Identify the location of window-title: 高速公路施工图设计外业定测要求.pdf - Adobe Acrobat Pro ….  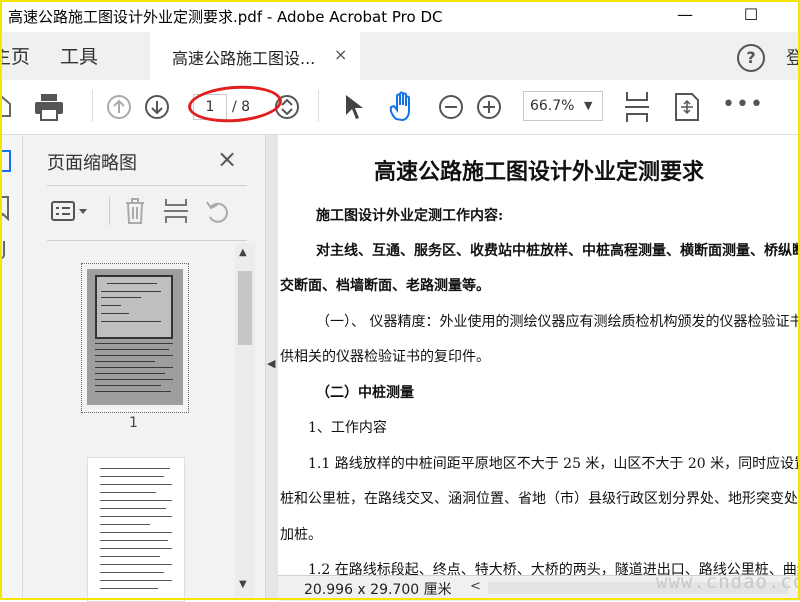
(225, 17).